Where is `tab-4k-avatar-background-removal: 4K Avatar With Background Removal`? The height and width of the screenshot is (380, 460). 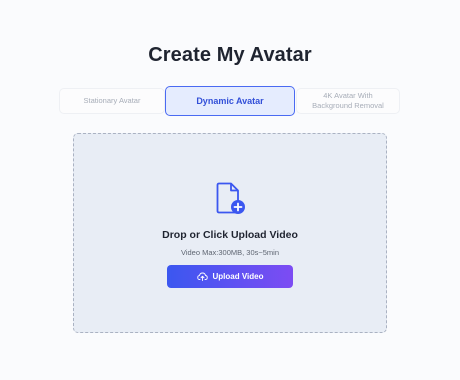
tab-4k-avatar-background-removal: 4K Avatar With Background Removal is located at coordinates (348, 101).